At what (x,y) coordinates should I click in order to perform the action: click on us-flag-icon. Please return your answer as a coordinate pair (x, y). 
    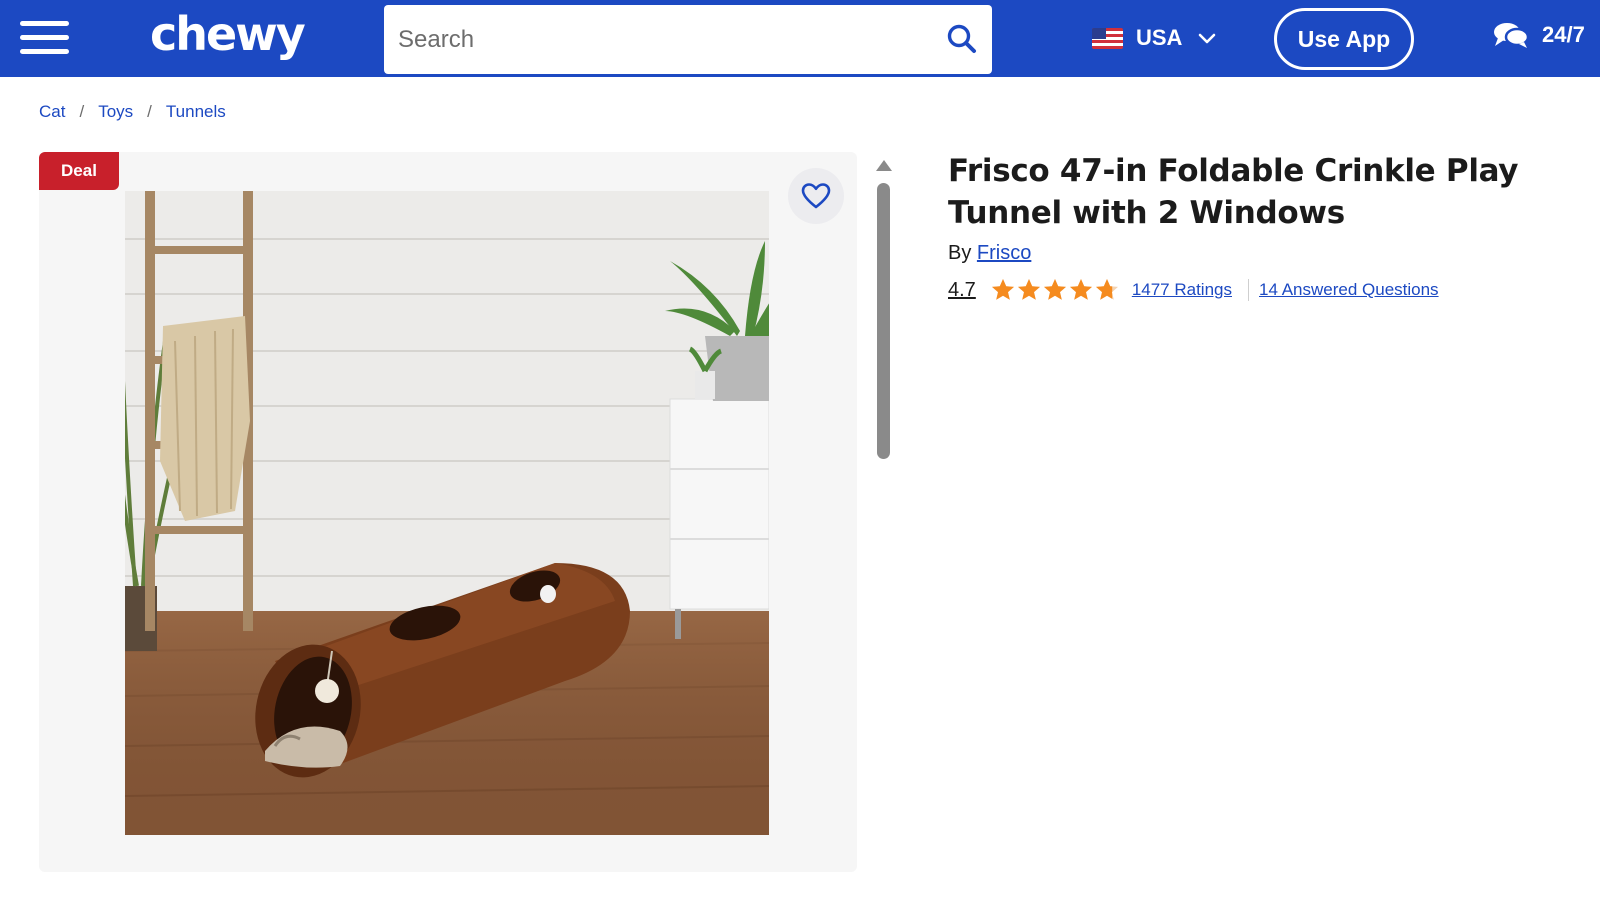
    Looking at the image, I should click on (1107, 38).